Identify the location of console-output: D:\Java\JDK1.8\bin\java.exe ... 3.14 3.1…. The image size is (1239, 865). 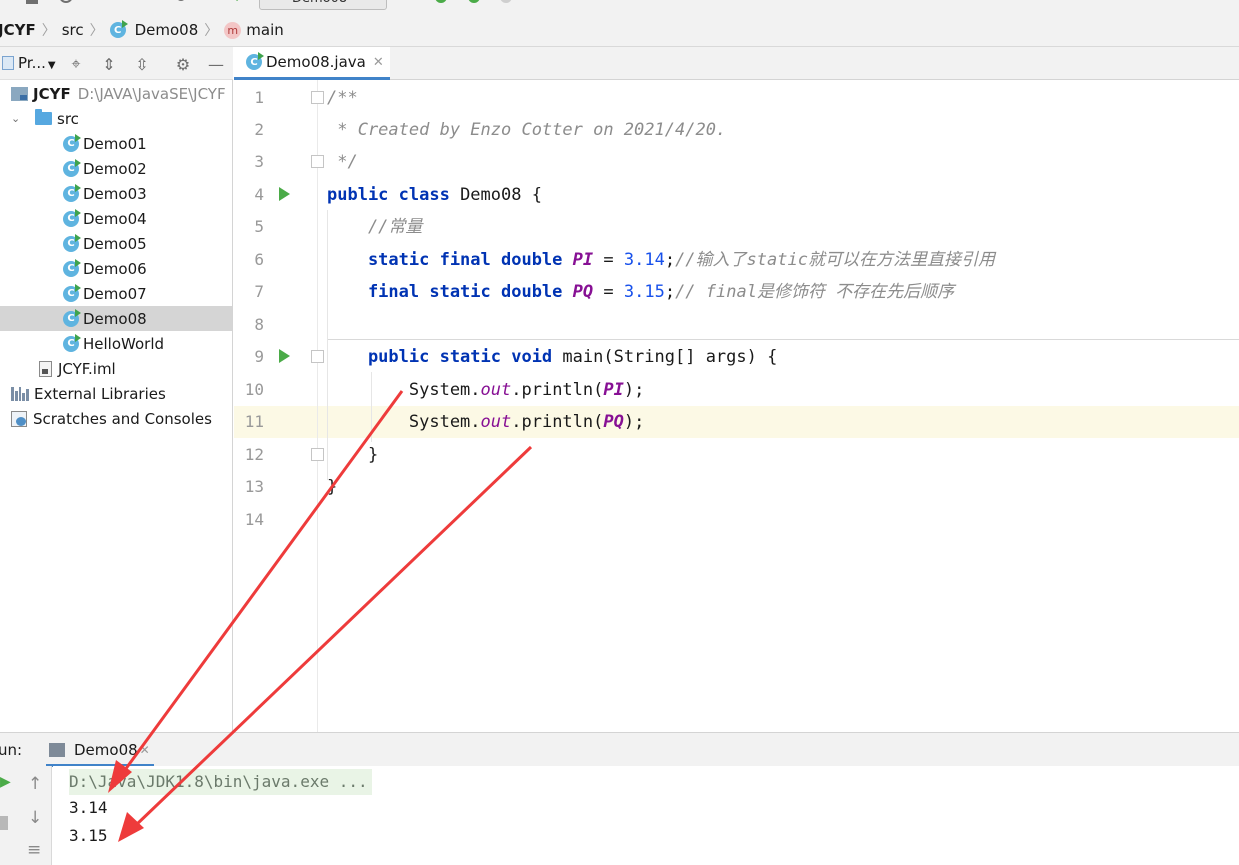
(646, 815).